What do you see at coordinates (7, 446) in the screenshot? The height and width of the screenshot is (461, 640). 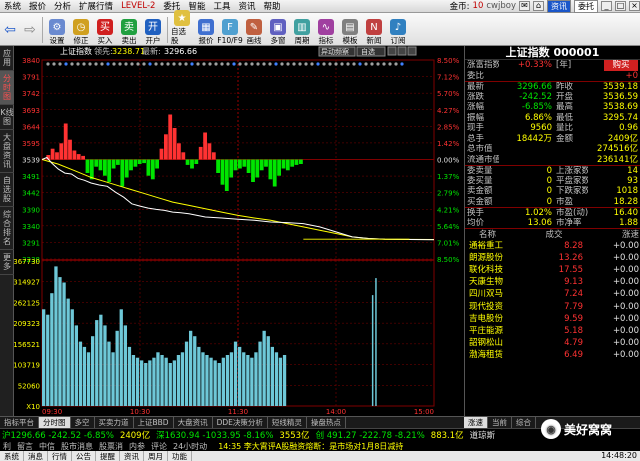 I see `news-link-1: 利` at bounding box center [7, 446].